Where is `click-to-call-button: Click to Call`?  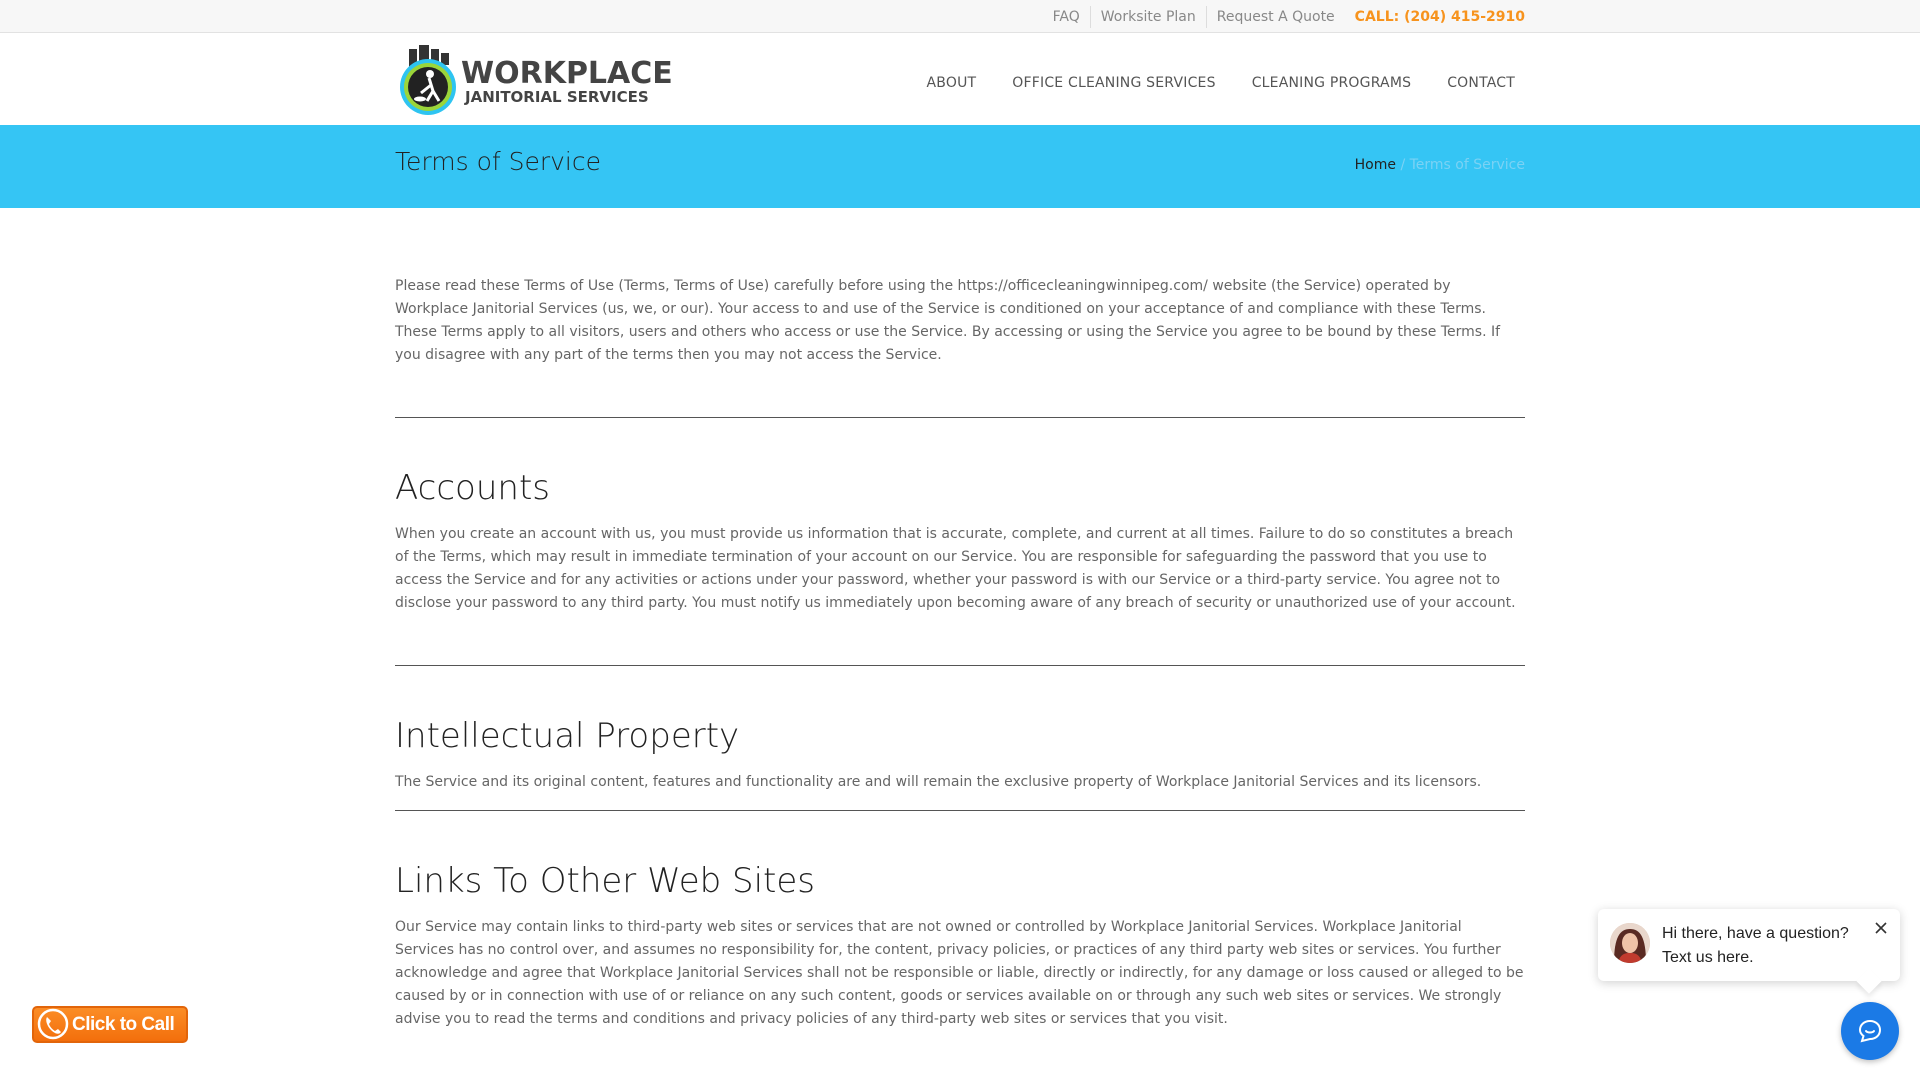
click-to-call-button: Click to Call is located at coordinates (110, 1024).